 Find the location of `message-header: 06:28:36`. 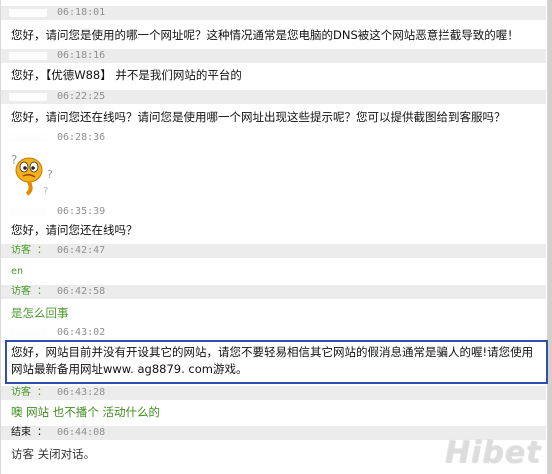

message-header: 06:28:36 is located at coordinates (273, 138).